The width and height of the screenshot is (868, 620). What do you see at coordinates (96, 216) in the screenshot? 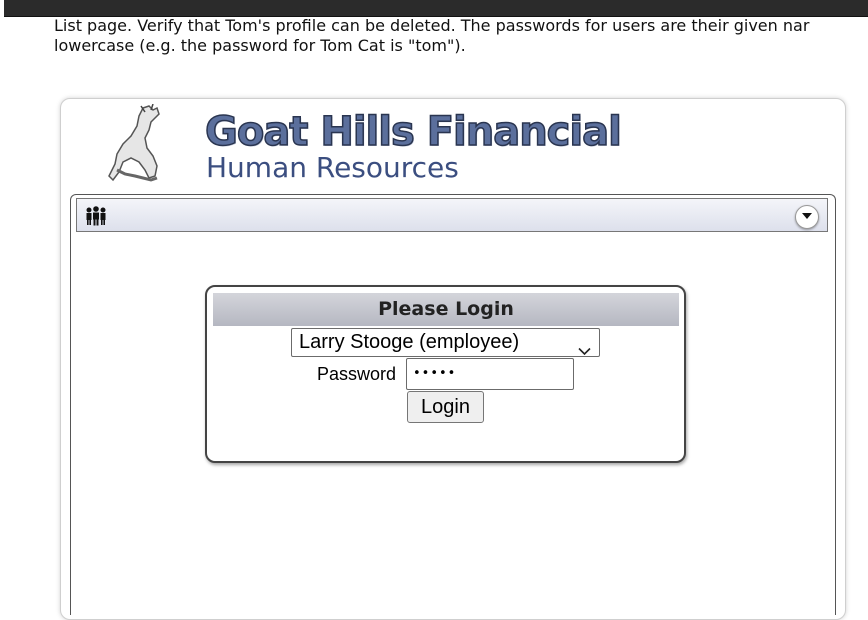
I see `people-icon` at bounding box center [96, 216].